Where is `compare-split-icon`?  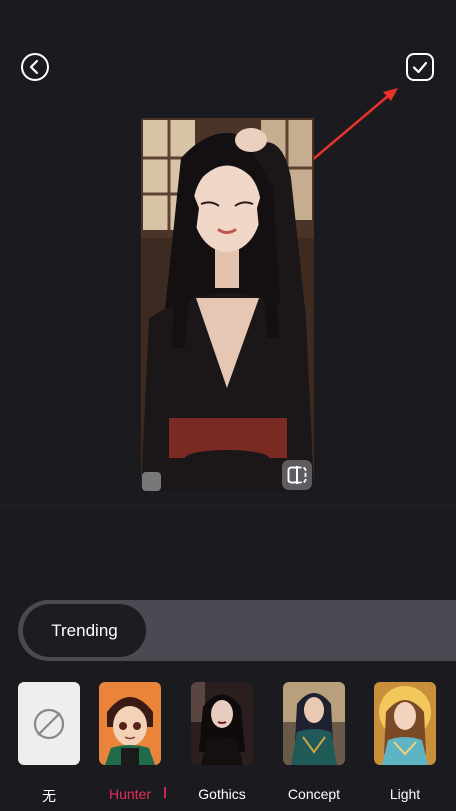 compare-split-icon is located at coordinates (297, 475).